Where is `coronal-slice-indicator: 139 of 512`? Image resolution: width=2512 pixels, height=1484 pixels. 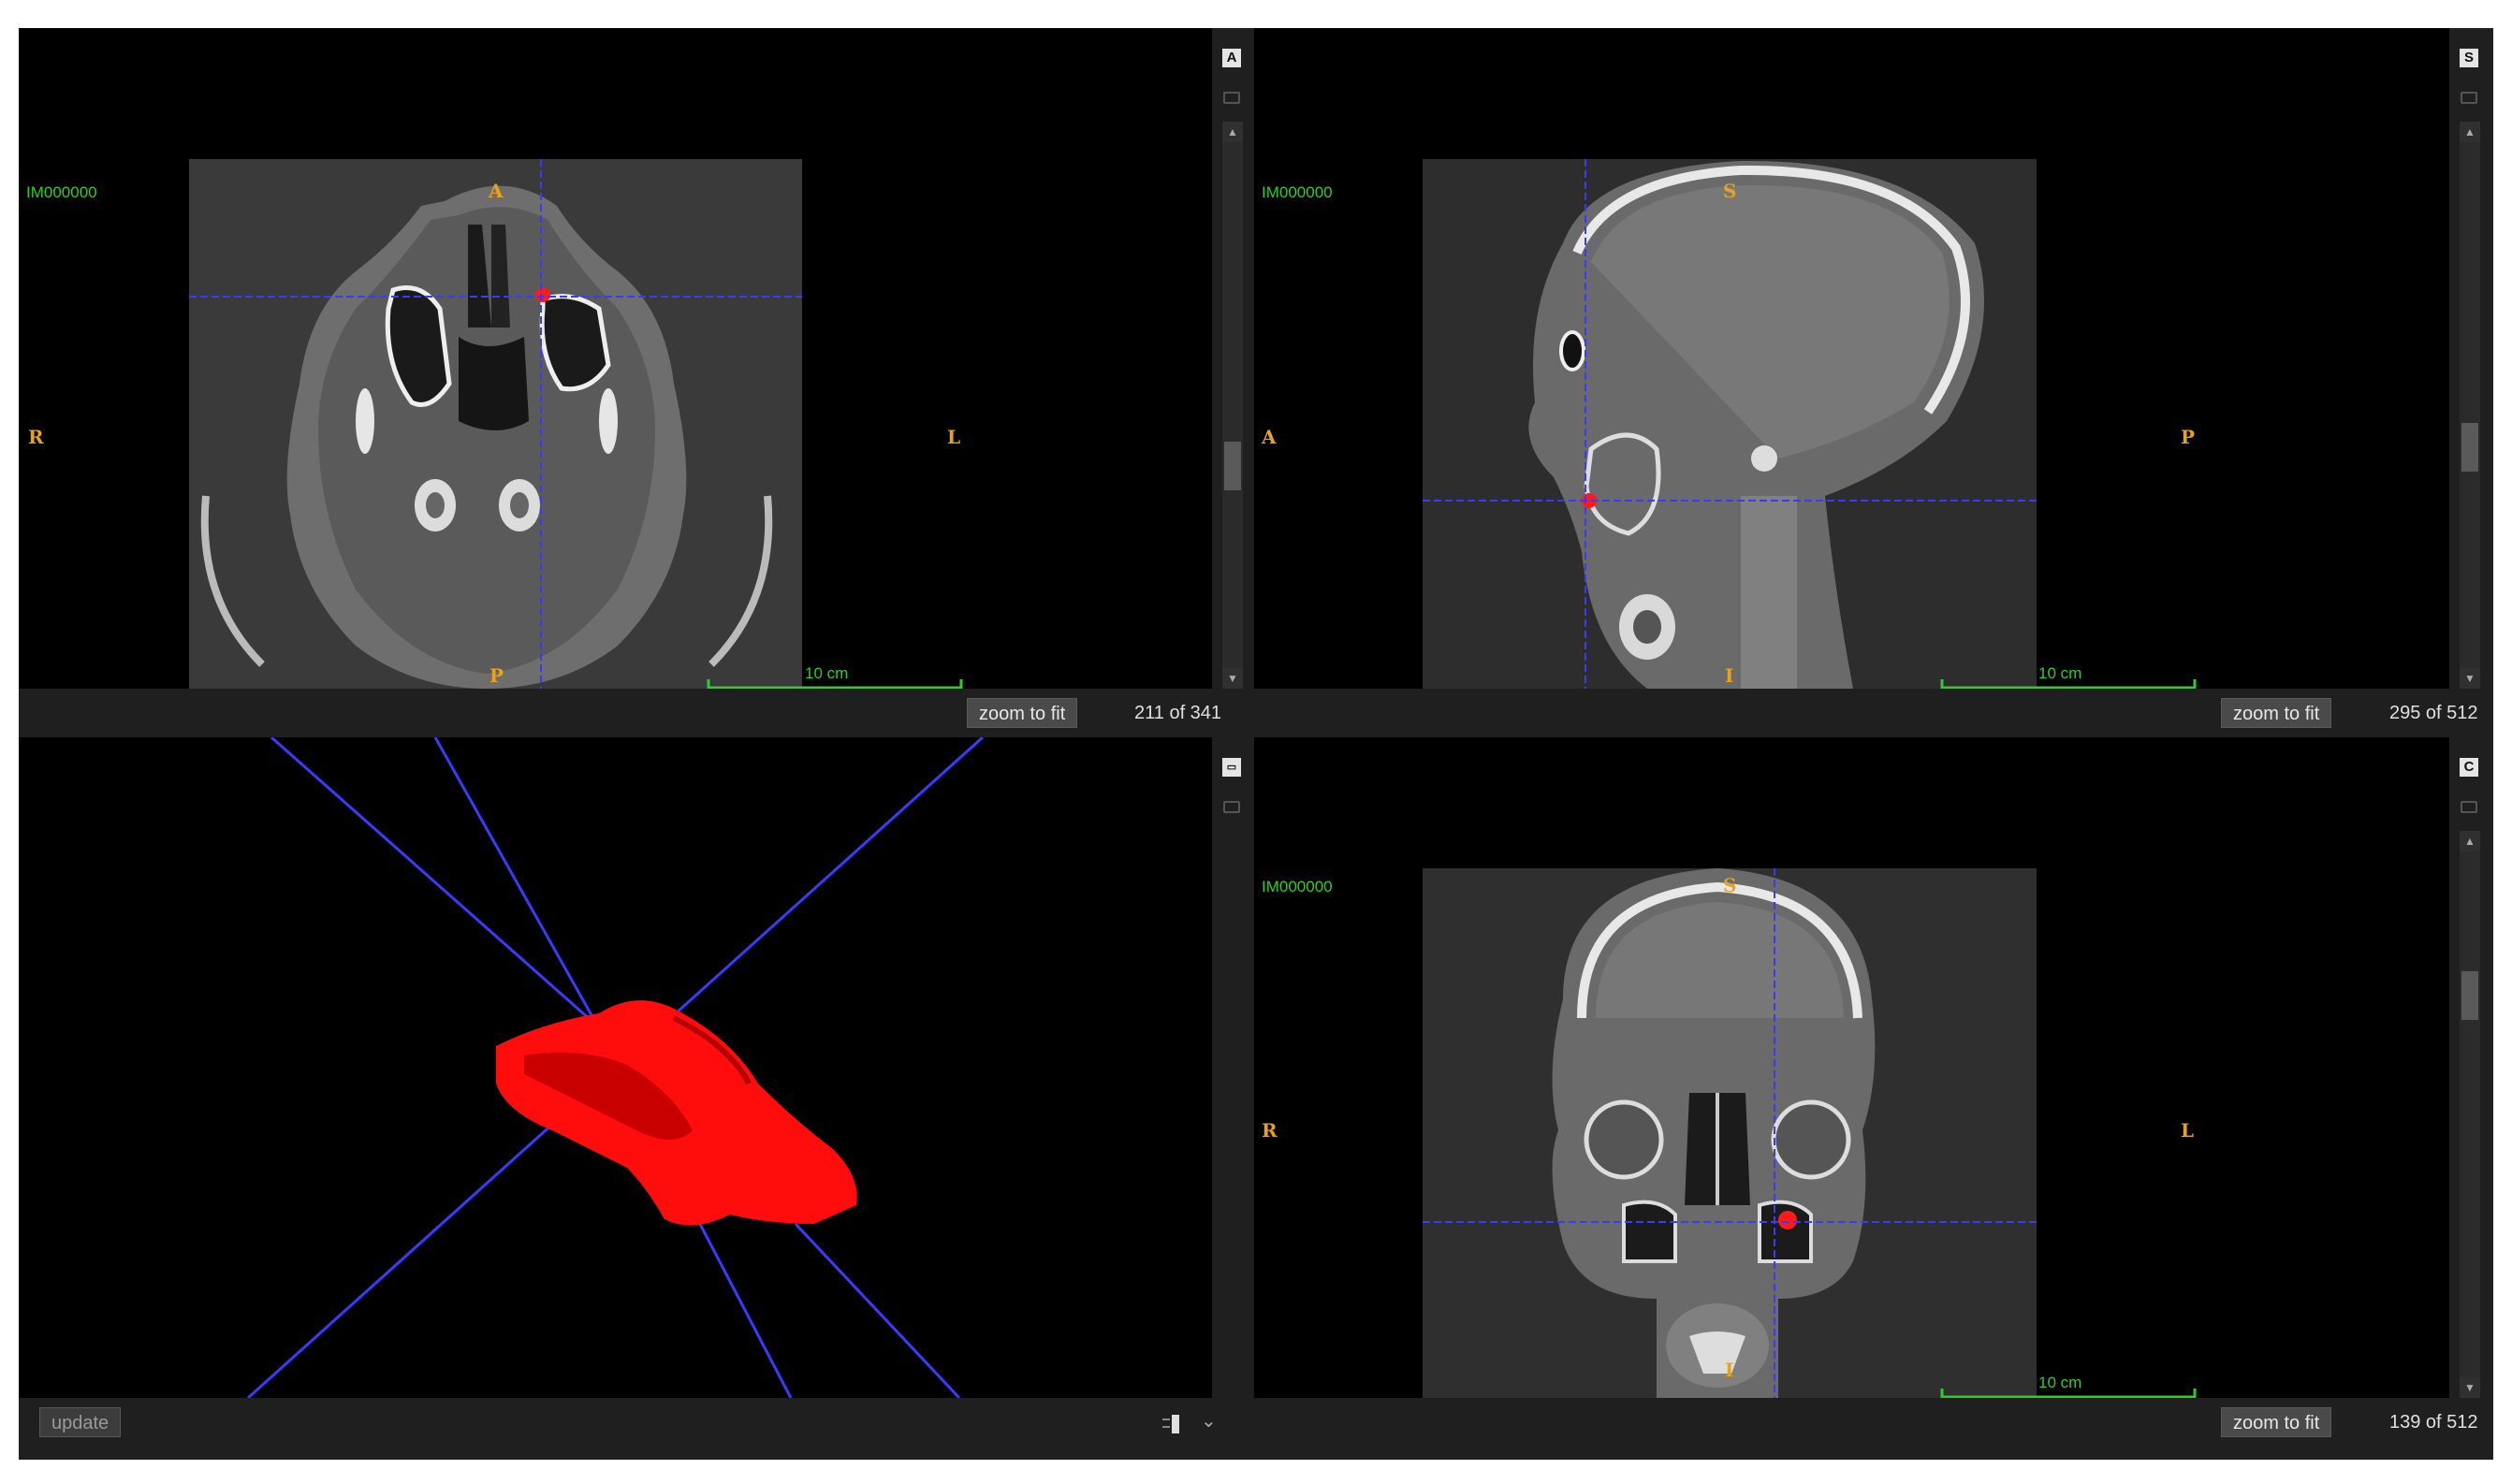 coronal-slice-indicator: 139 of 512 is located at coordinates (2433, 1422).